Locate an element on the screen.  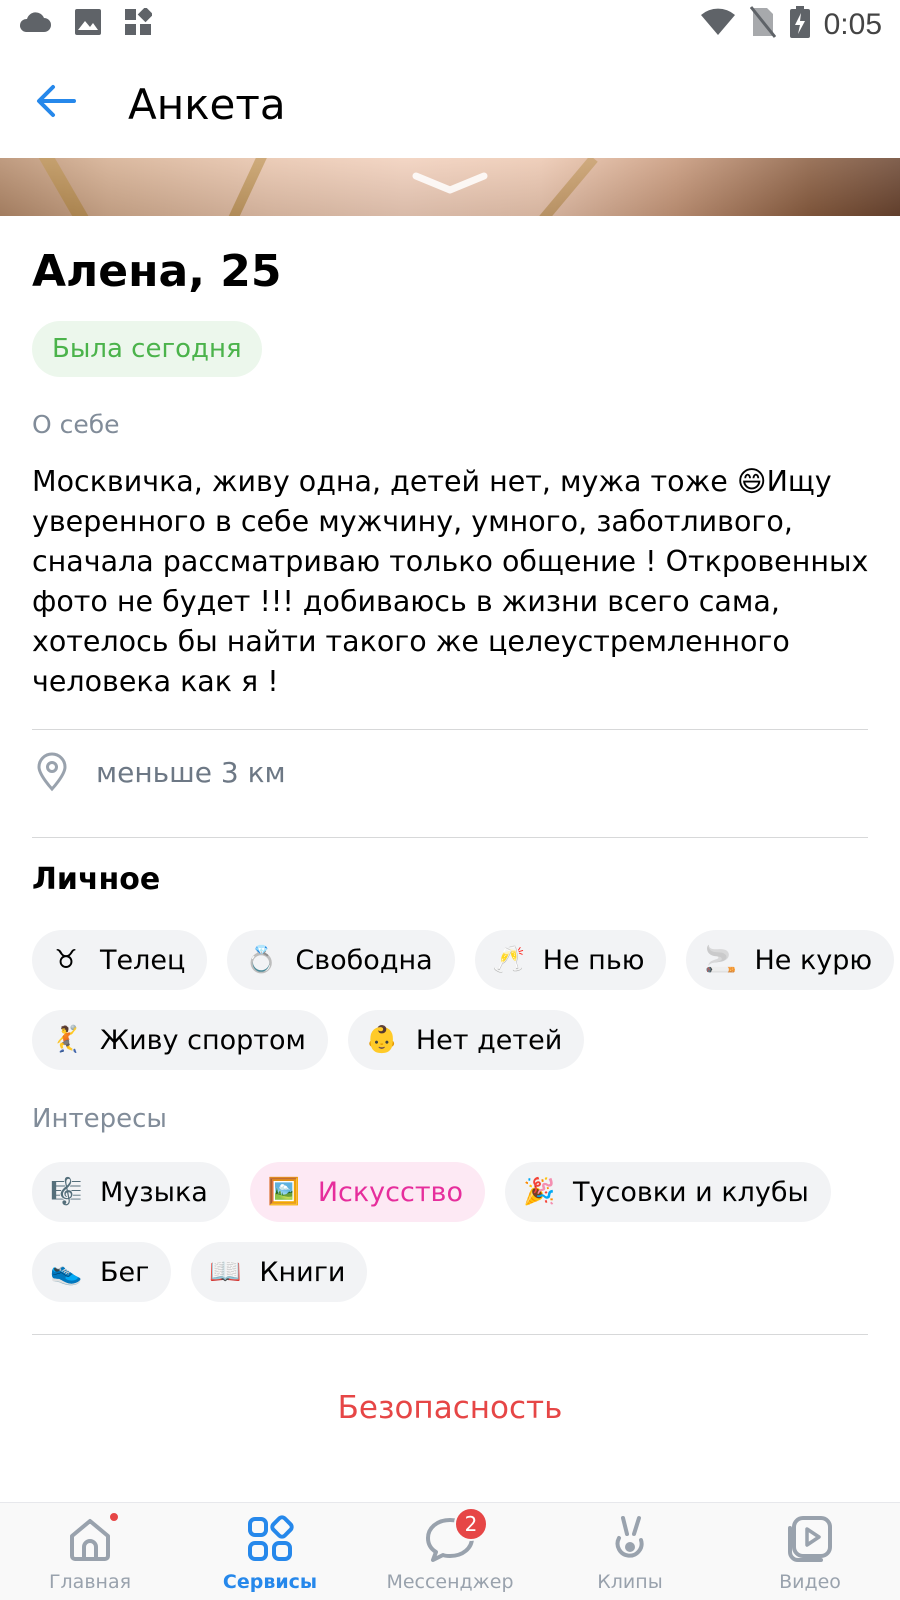
chip-drinking: 🥂 Не пью is located at coordinates (570, 960).